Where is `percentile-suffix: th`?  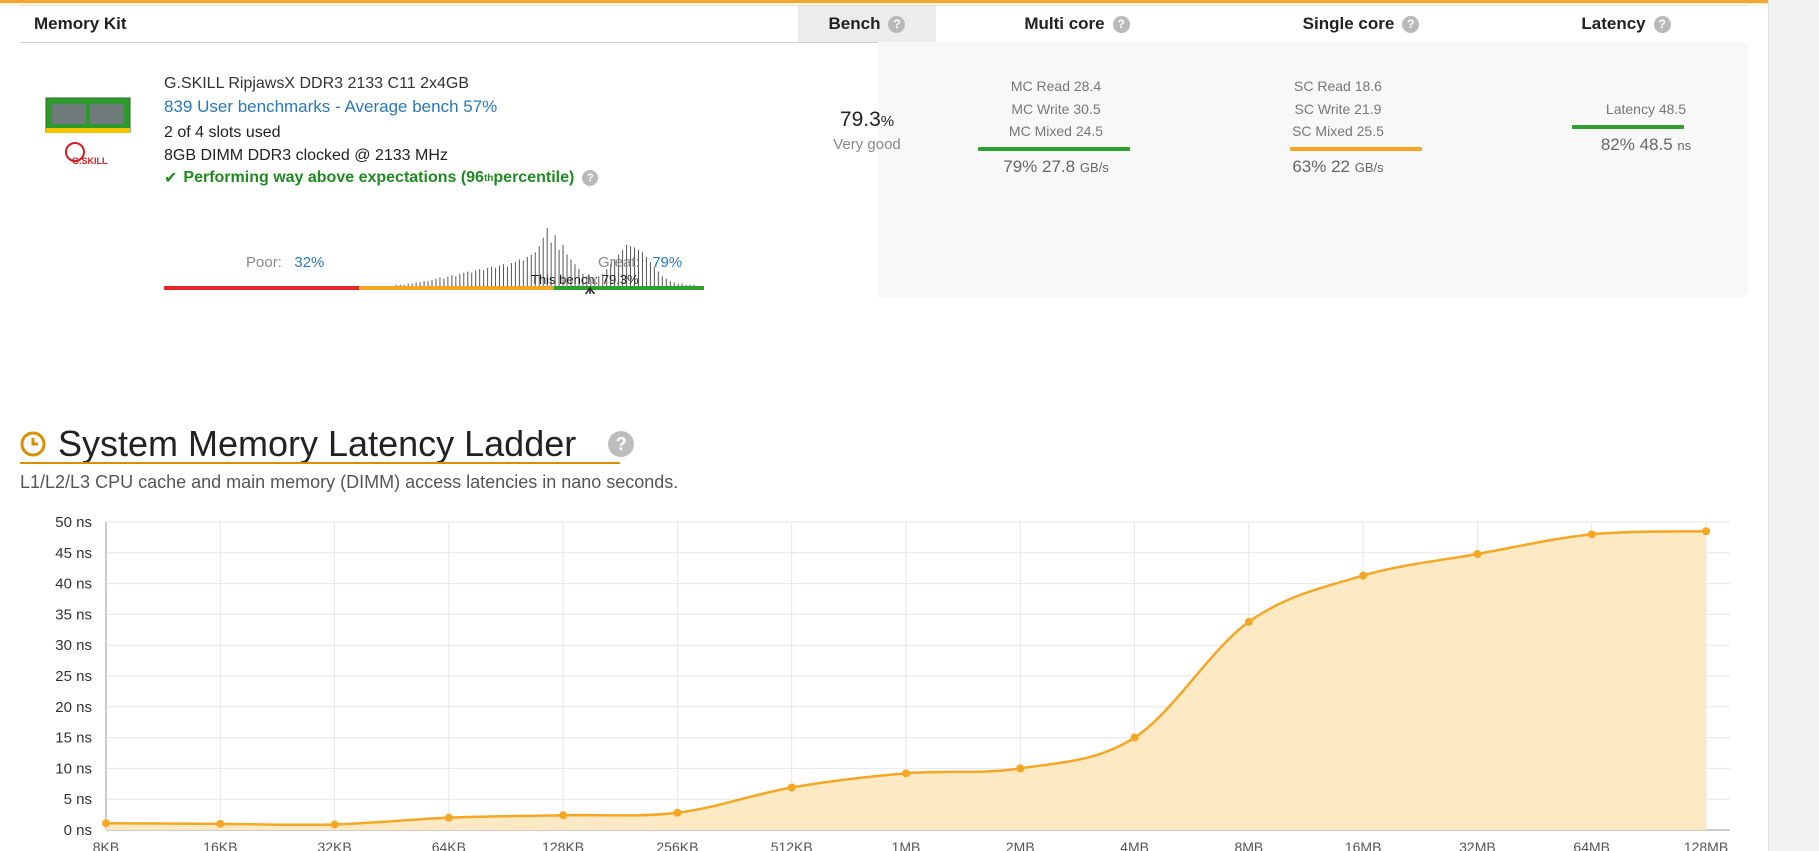
percentile-suffix: th is located at coordinates (488, 178).